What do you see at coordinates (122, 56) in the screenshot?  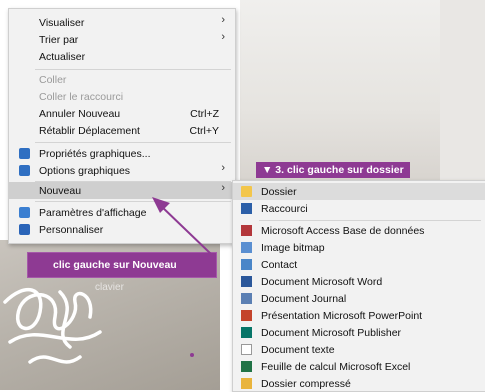 I see `menu-item-actualiser: Actualiser` at bounding box center [122, 56].